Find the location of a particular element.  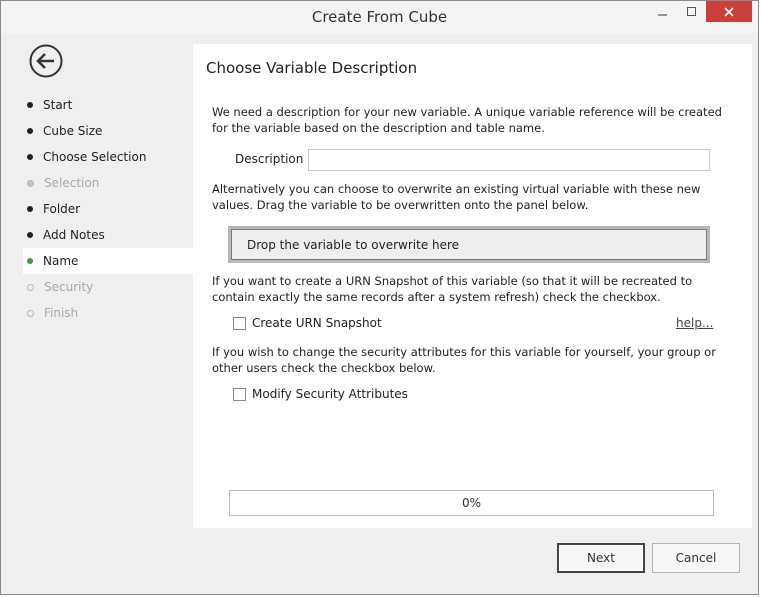

step-choose-selection: Choose Selection is located at coordinates (108, 157).